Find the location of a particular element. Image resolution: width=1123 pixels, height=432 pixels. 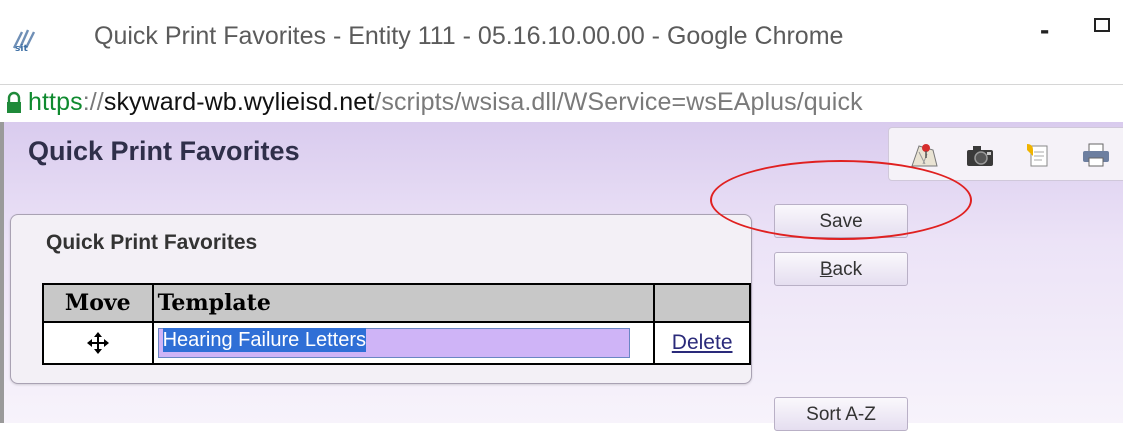

lock-icon is located at coordinates (14, 102).